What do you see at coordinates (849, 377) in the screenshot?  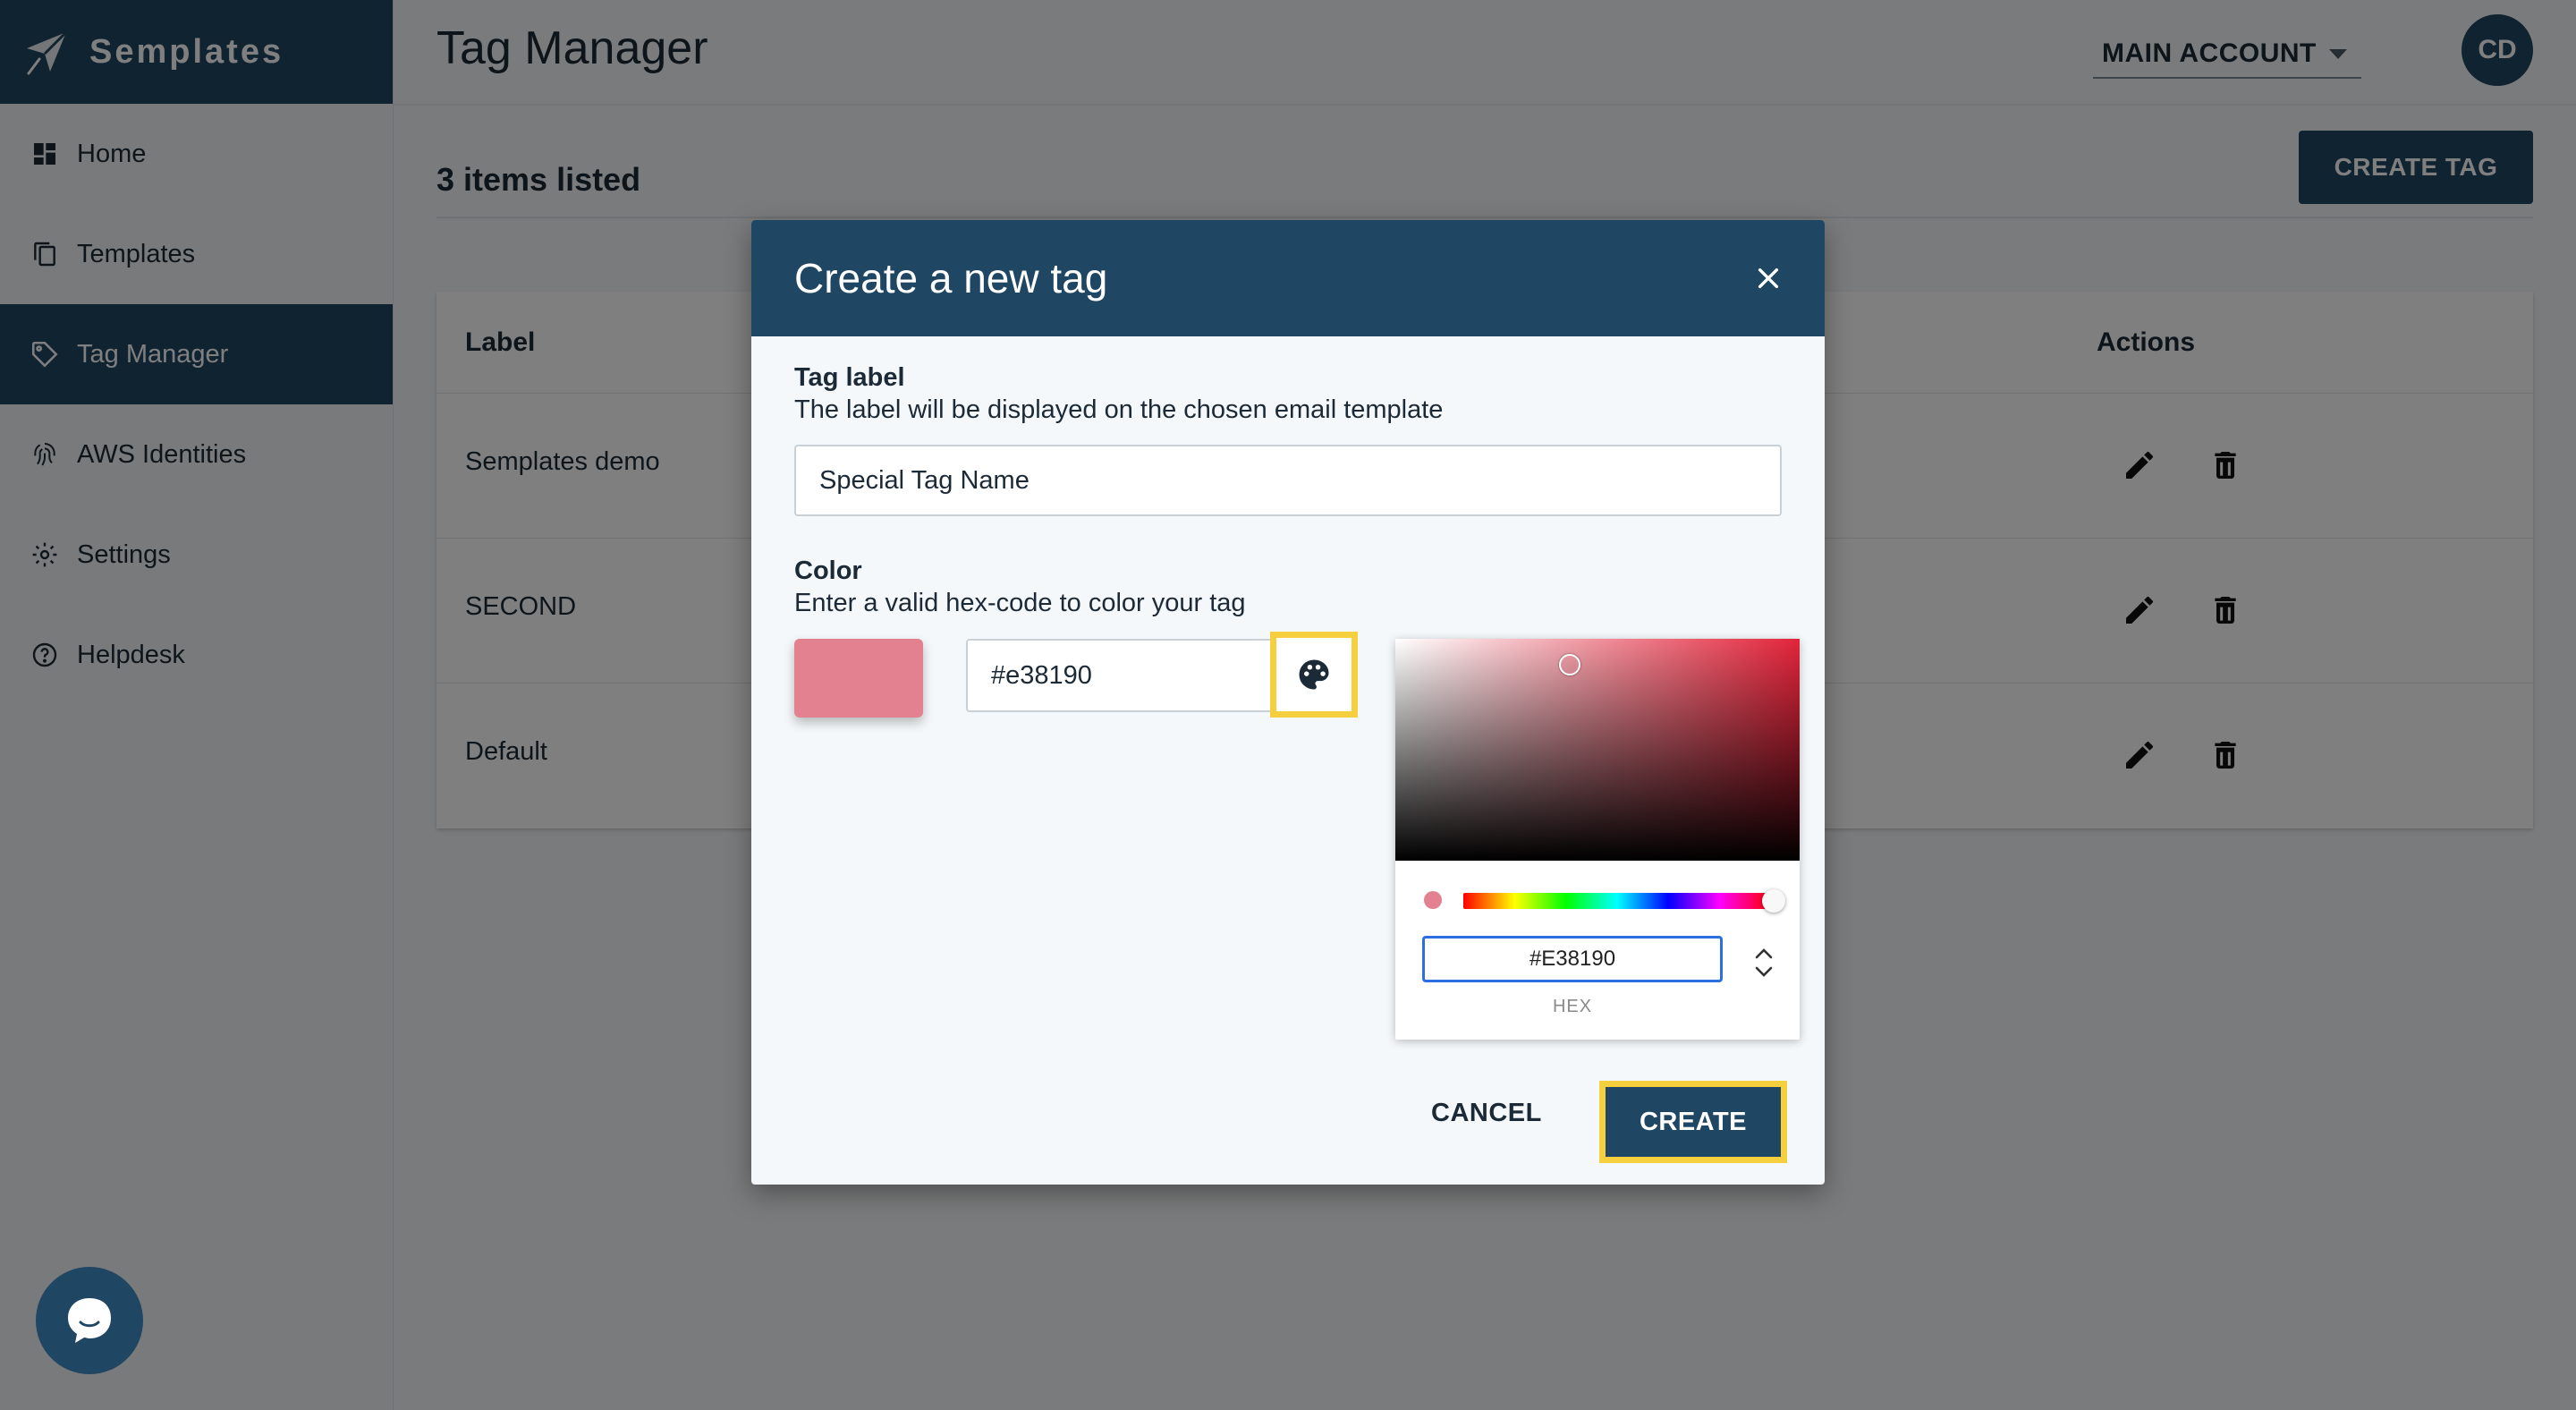 I see `tag-label-title: Tag label` at bounding box center [849, 377].